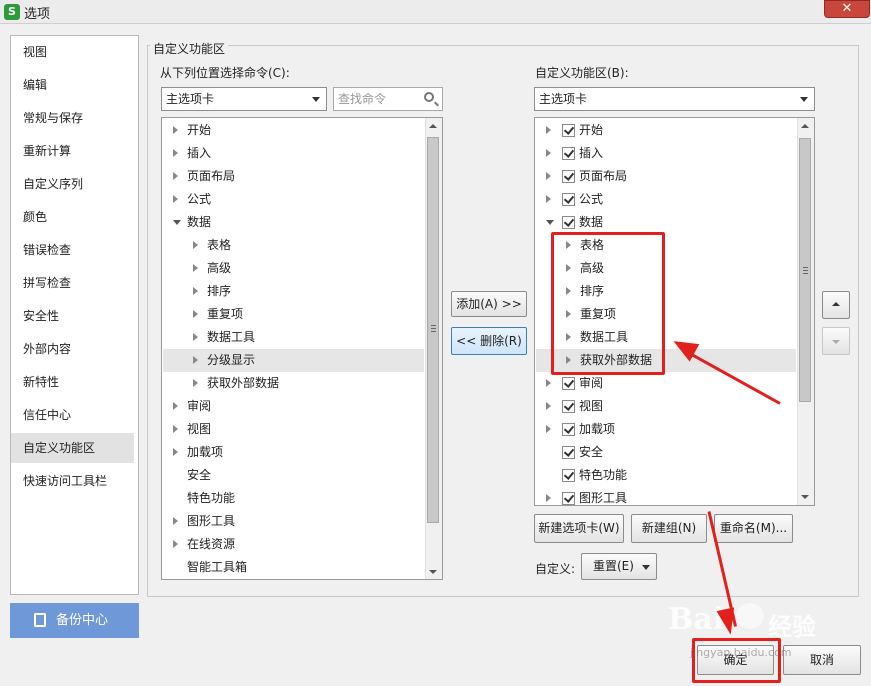 This screenshot has width=871, height=686. What do you see at coordinates (619, 566) in the screenshot?
I see `reset-dropdown-button: 重置(E)` at bounding box center [619, 566].